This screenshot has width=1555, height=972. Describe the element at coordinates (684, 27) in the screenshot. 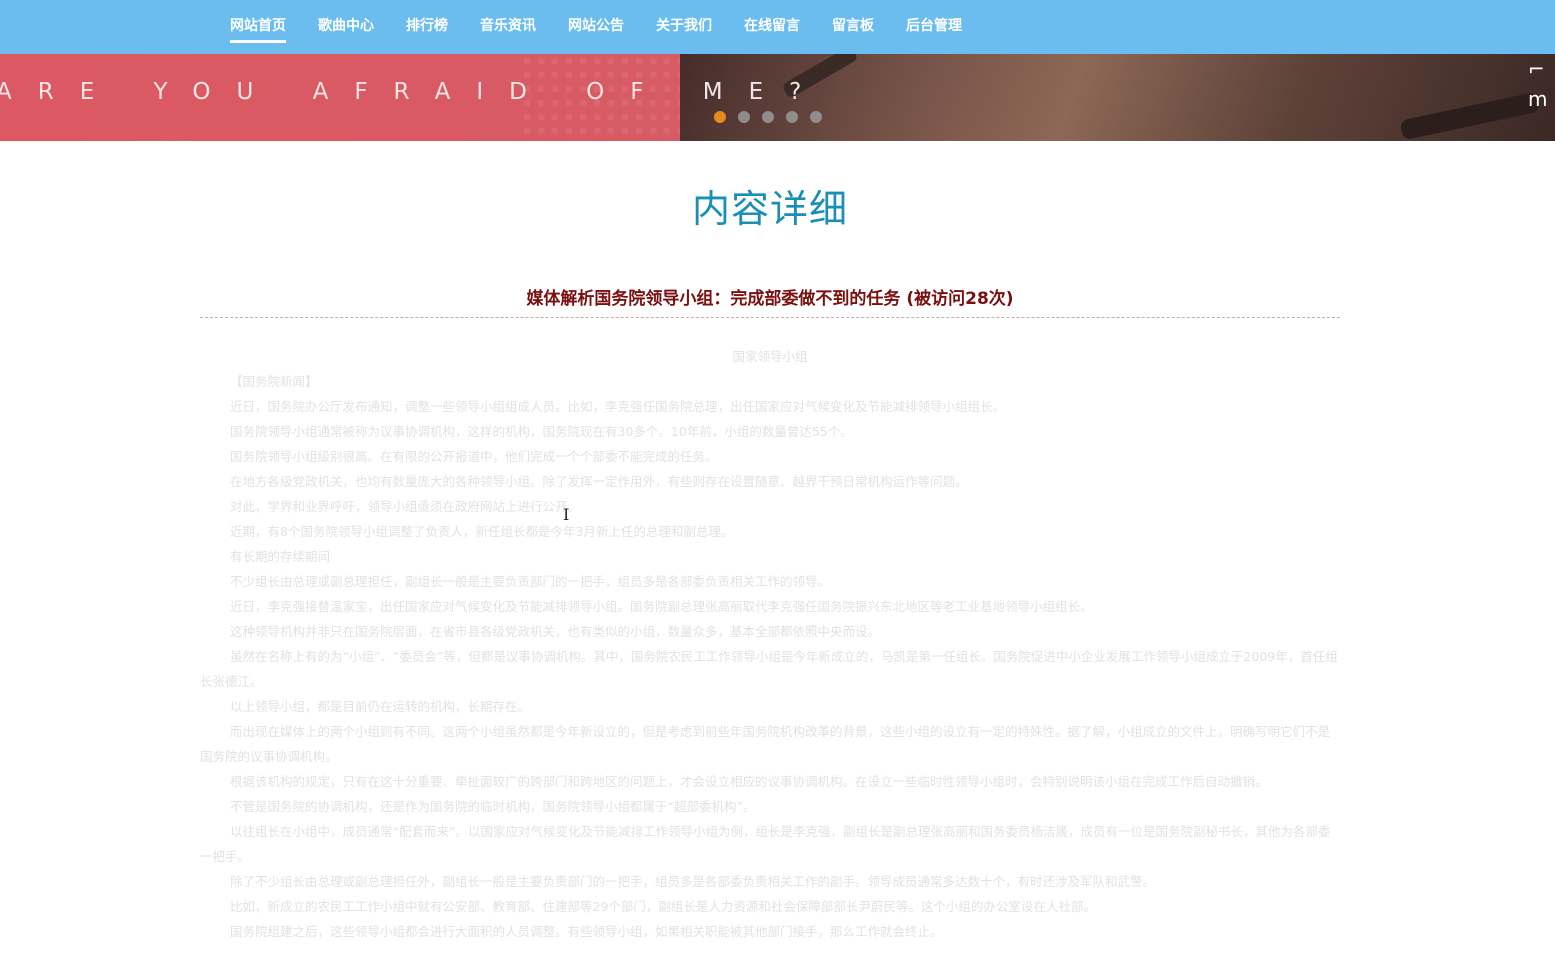

I see `nav-item: 关于我们` at that location.